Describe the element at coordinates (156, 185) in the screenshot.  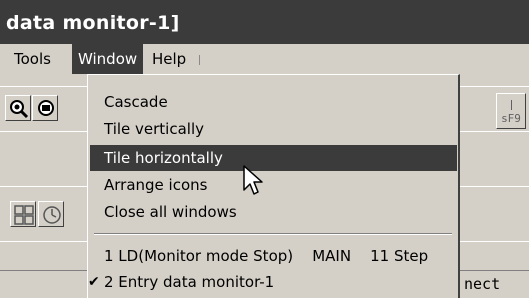
I see `menu-item-label: Arrange icons` at that location.